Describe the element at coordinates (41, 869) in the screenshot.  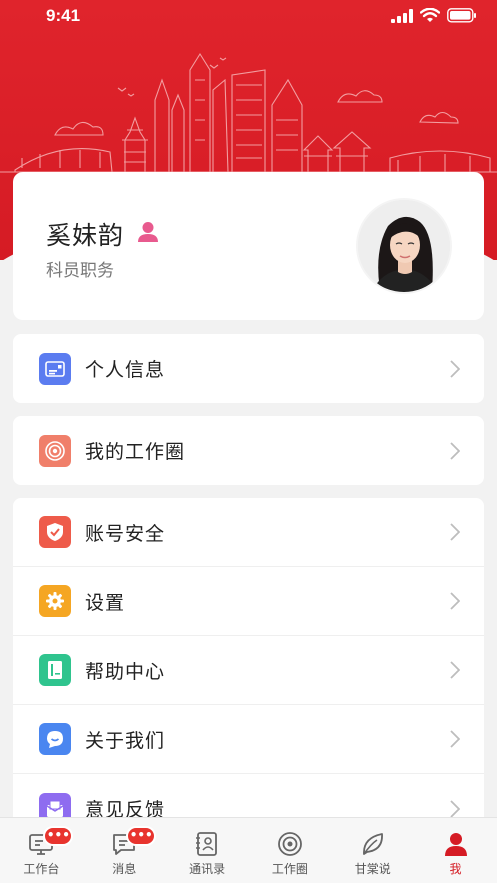
I see `tab-label-workbench: 工作台` at that location.